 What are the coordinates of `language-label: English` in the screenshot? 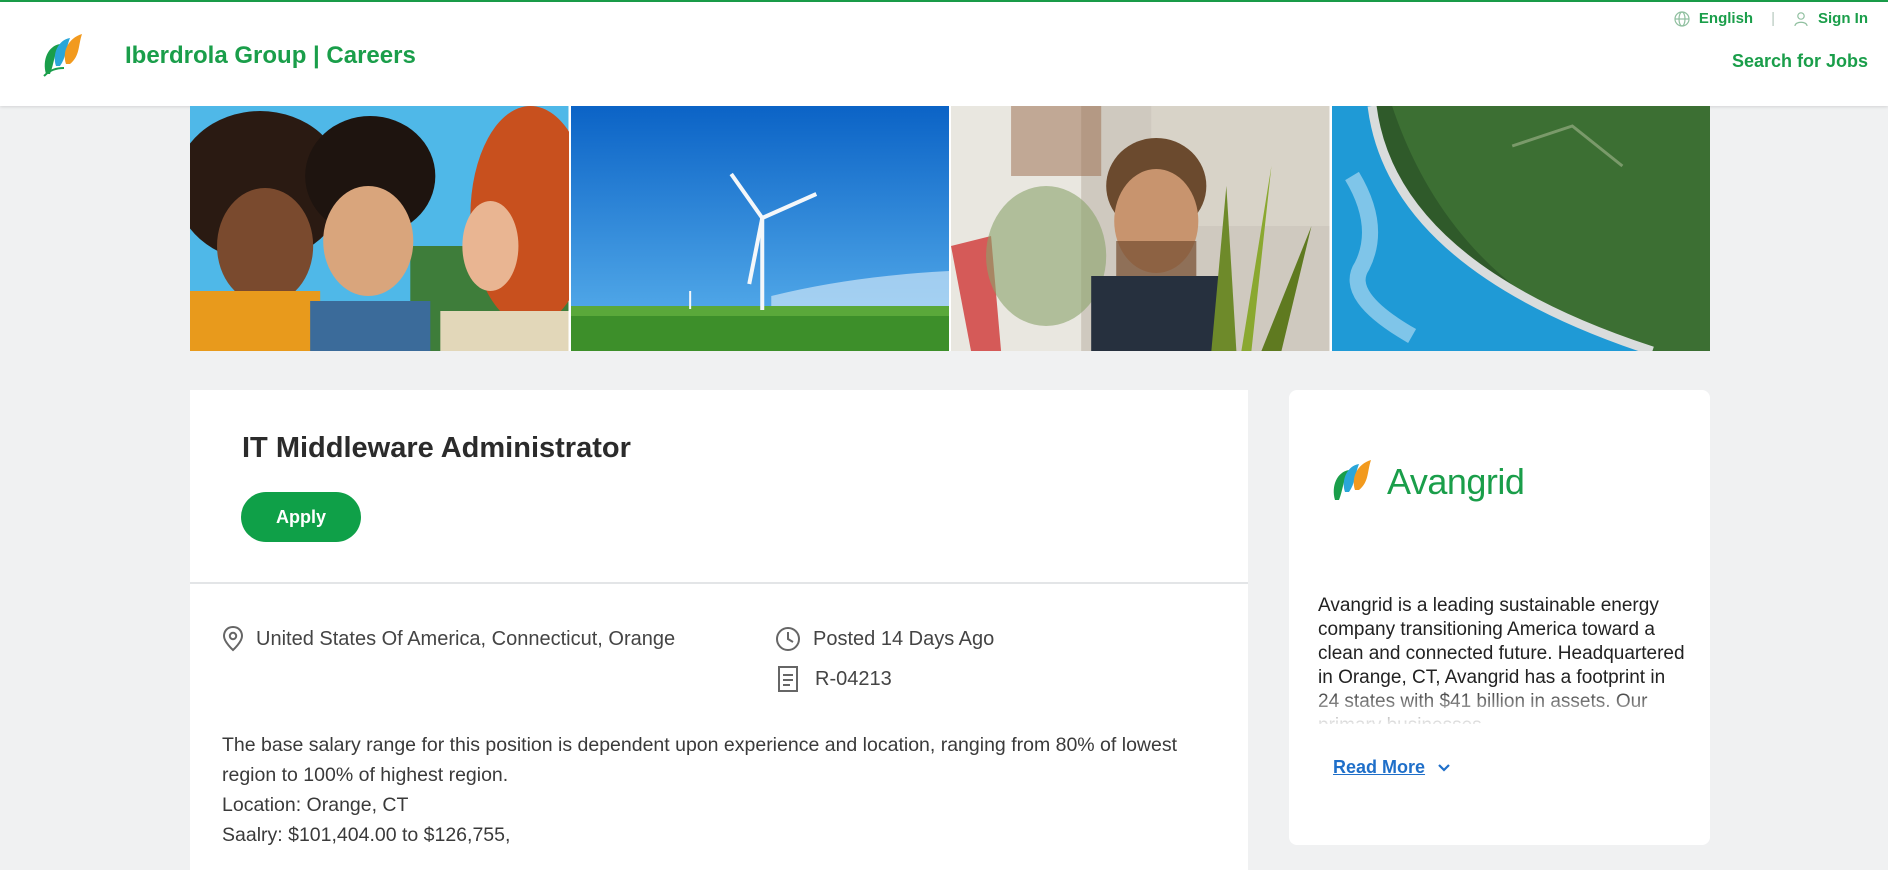 It's located at (1726, 18).